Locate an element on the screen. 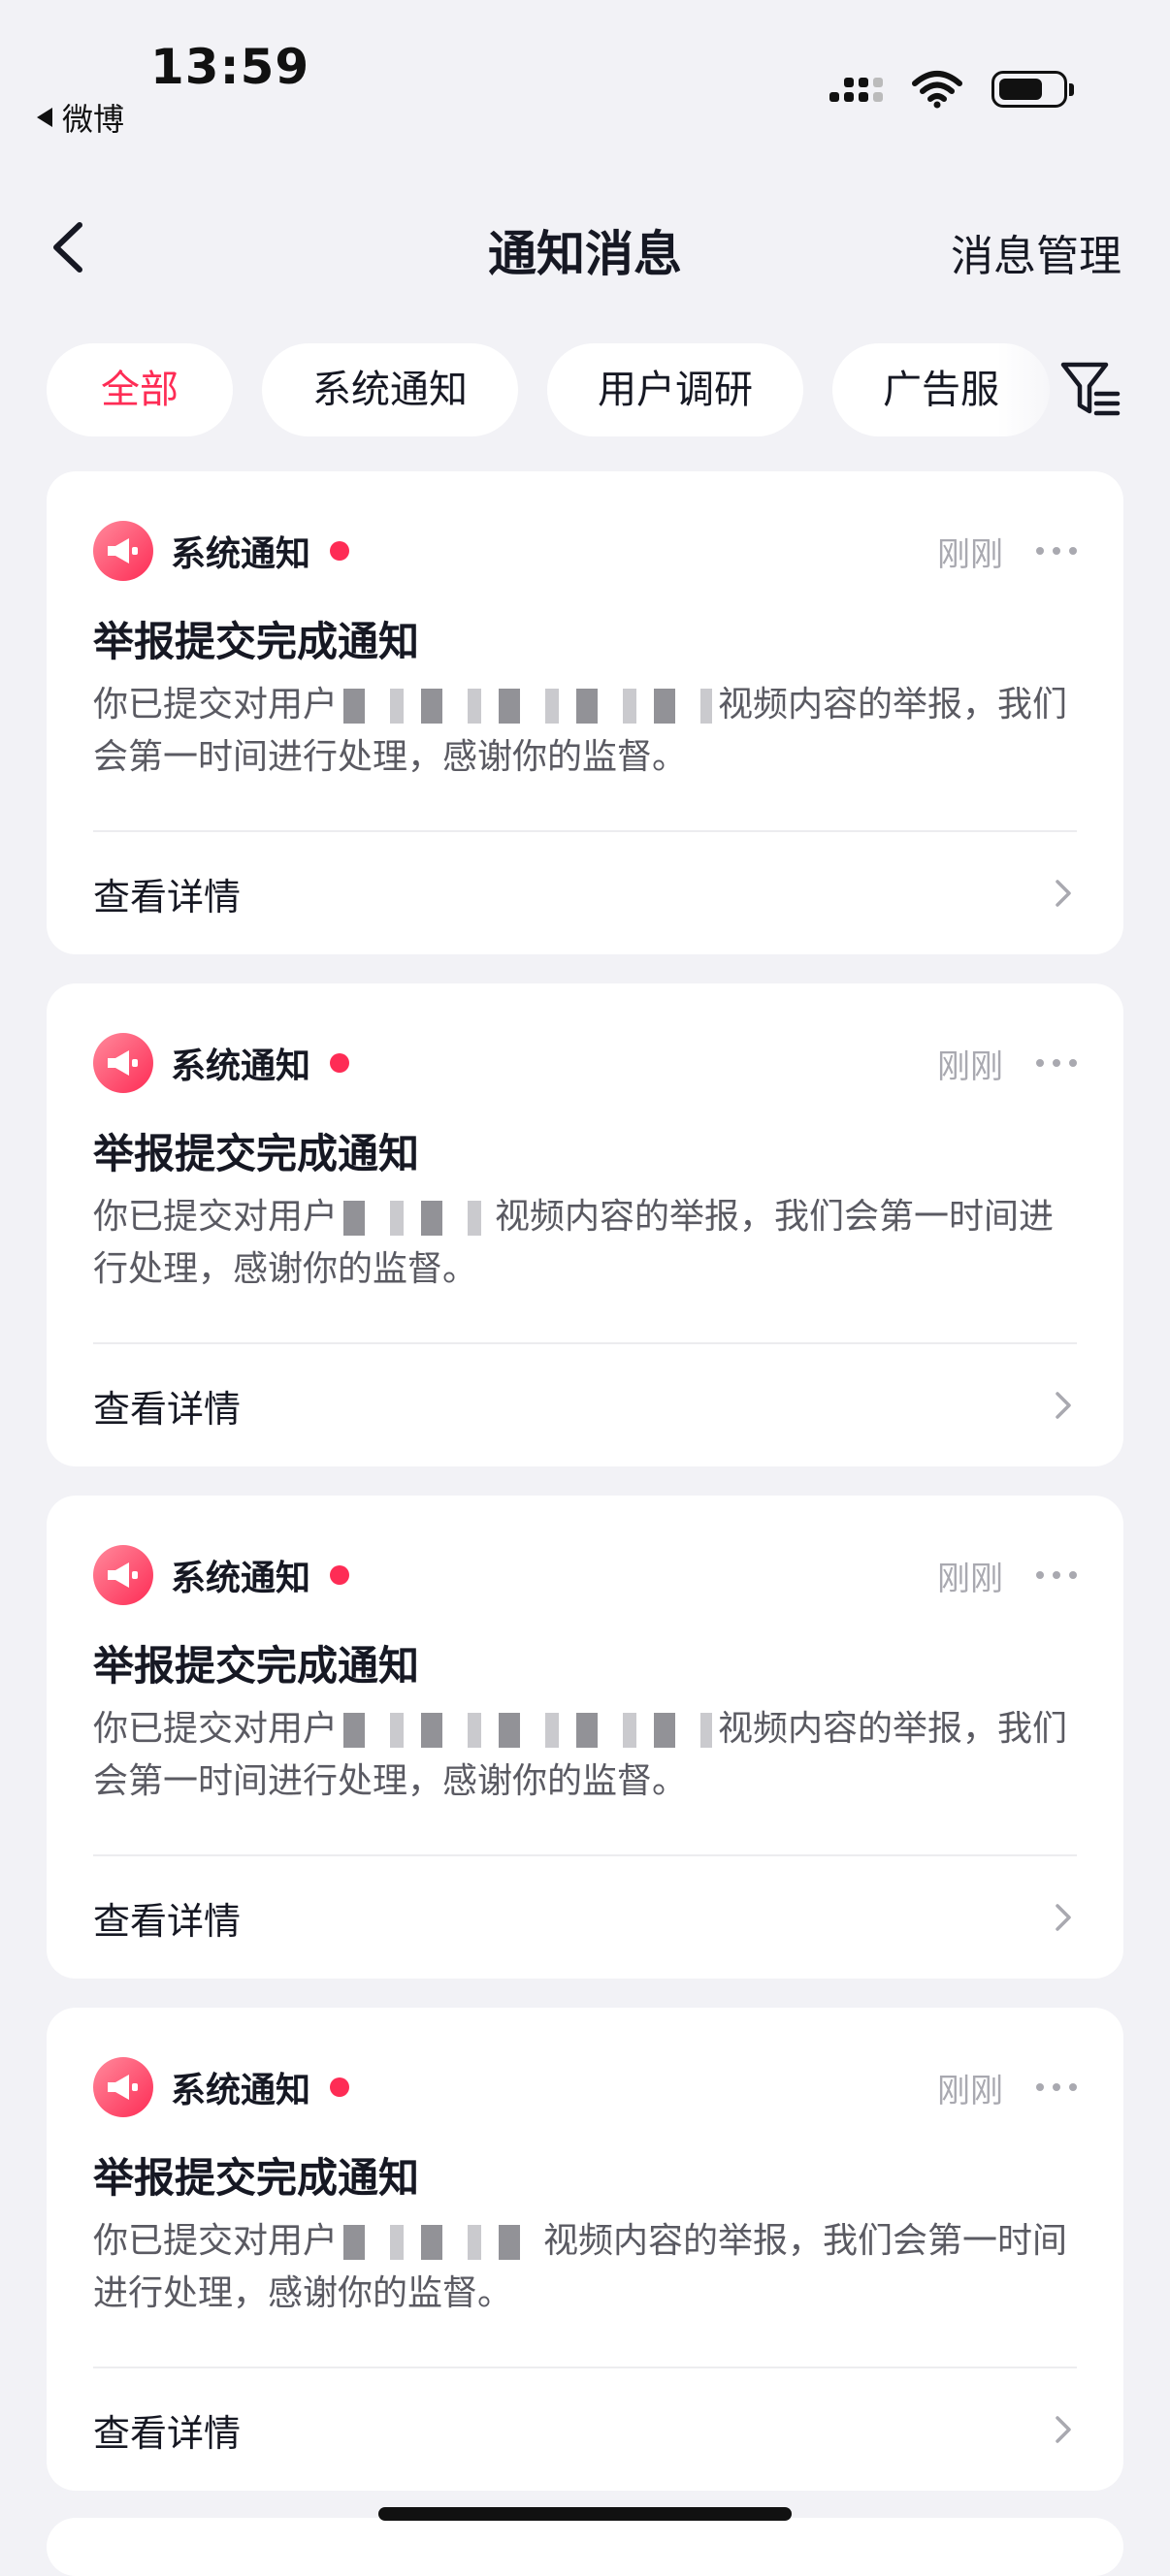 This screenshot has height=2576, width=1170. home-indicator is located at coordinates (585, 2514).